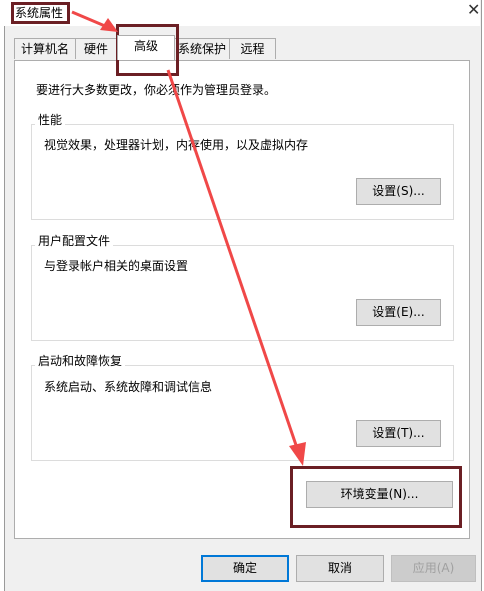  I want to click on ok-button: 确定, so click(245, 568).